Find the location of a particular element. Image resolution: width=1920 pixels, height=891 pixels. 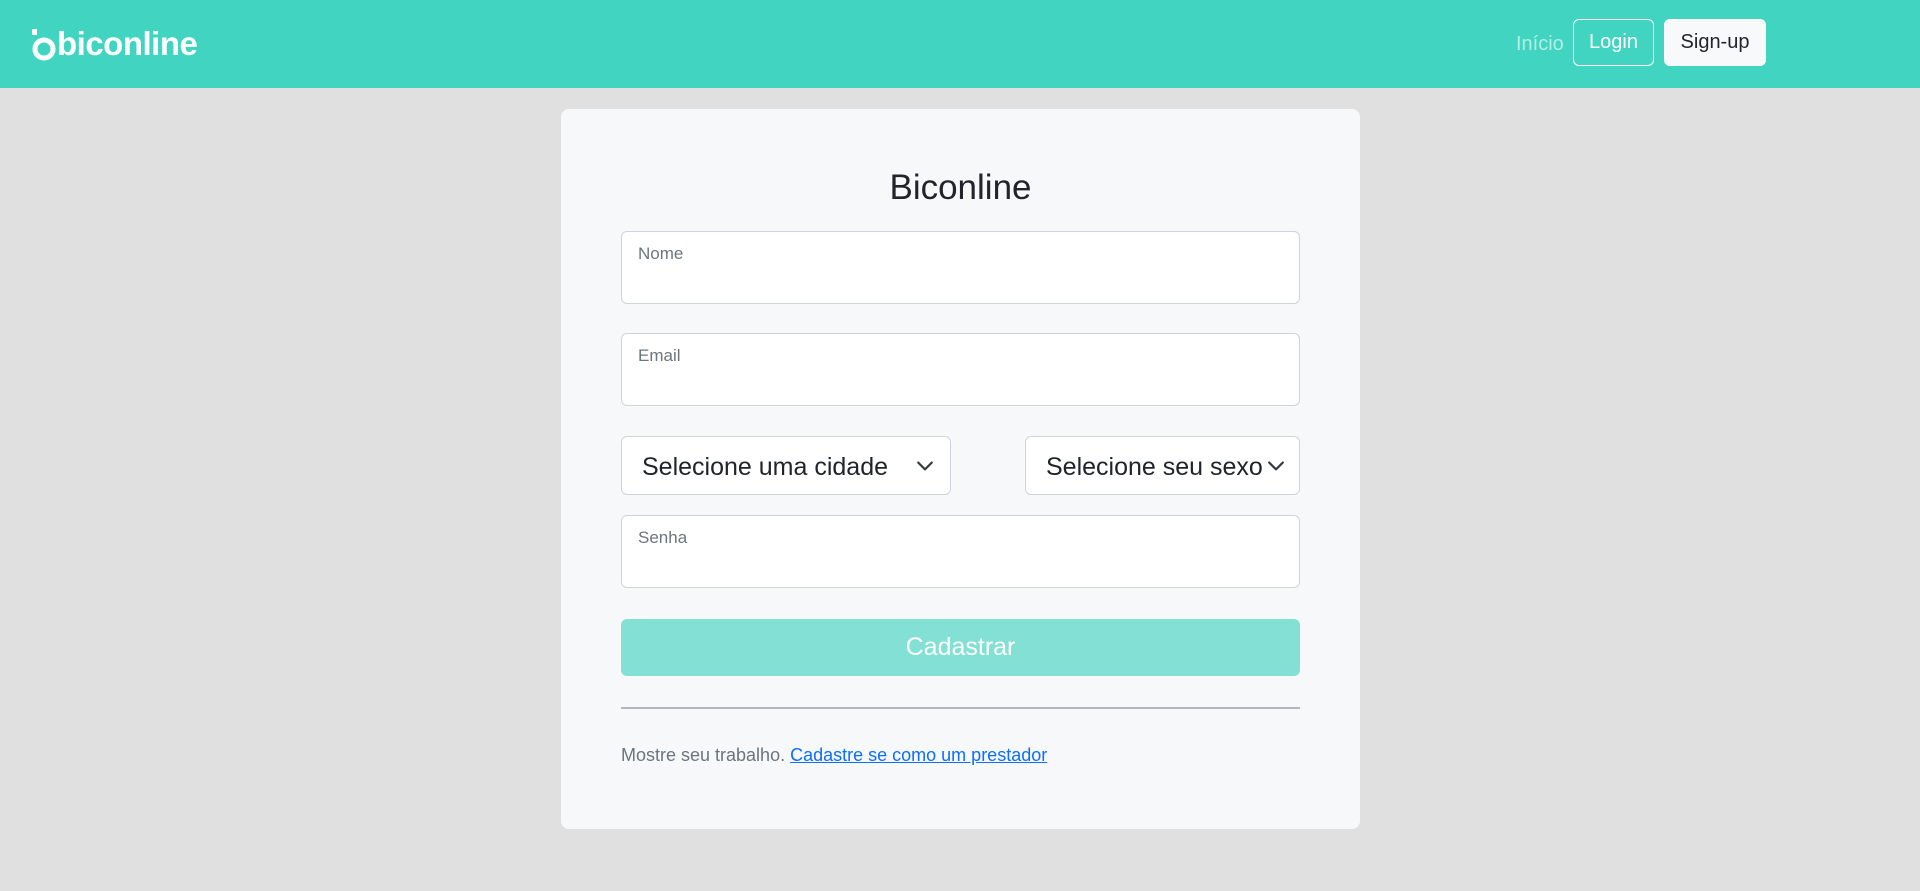

password-field: Senha is located at coordinates (960, 551).